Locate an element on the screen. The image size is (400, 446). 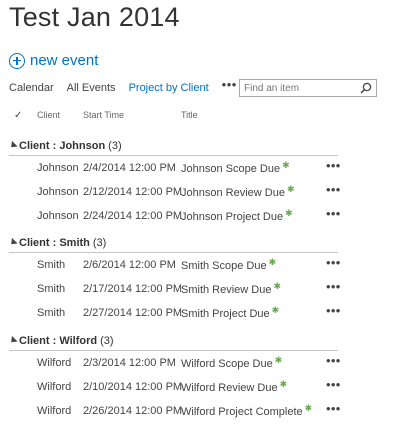
column-header-title: Title is located at coordinates (189, 115).